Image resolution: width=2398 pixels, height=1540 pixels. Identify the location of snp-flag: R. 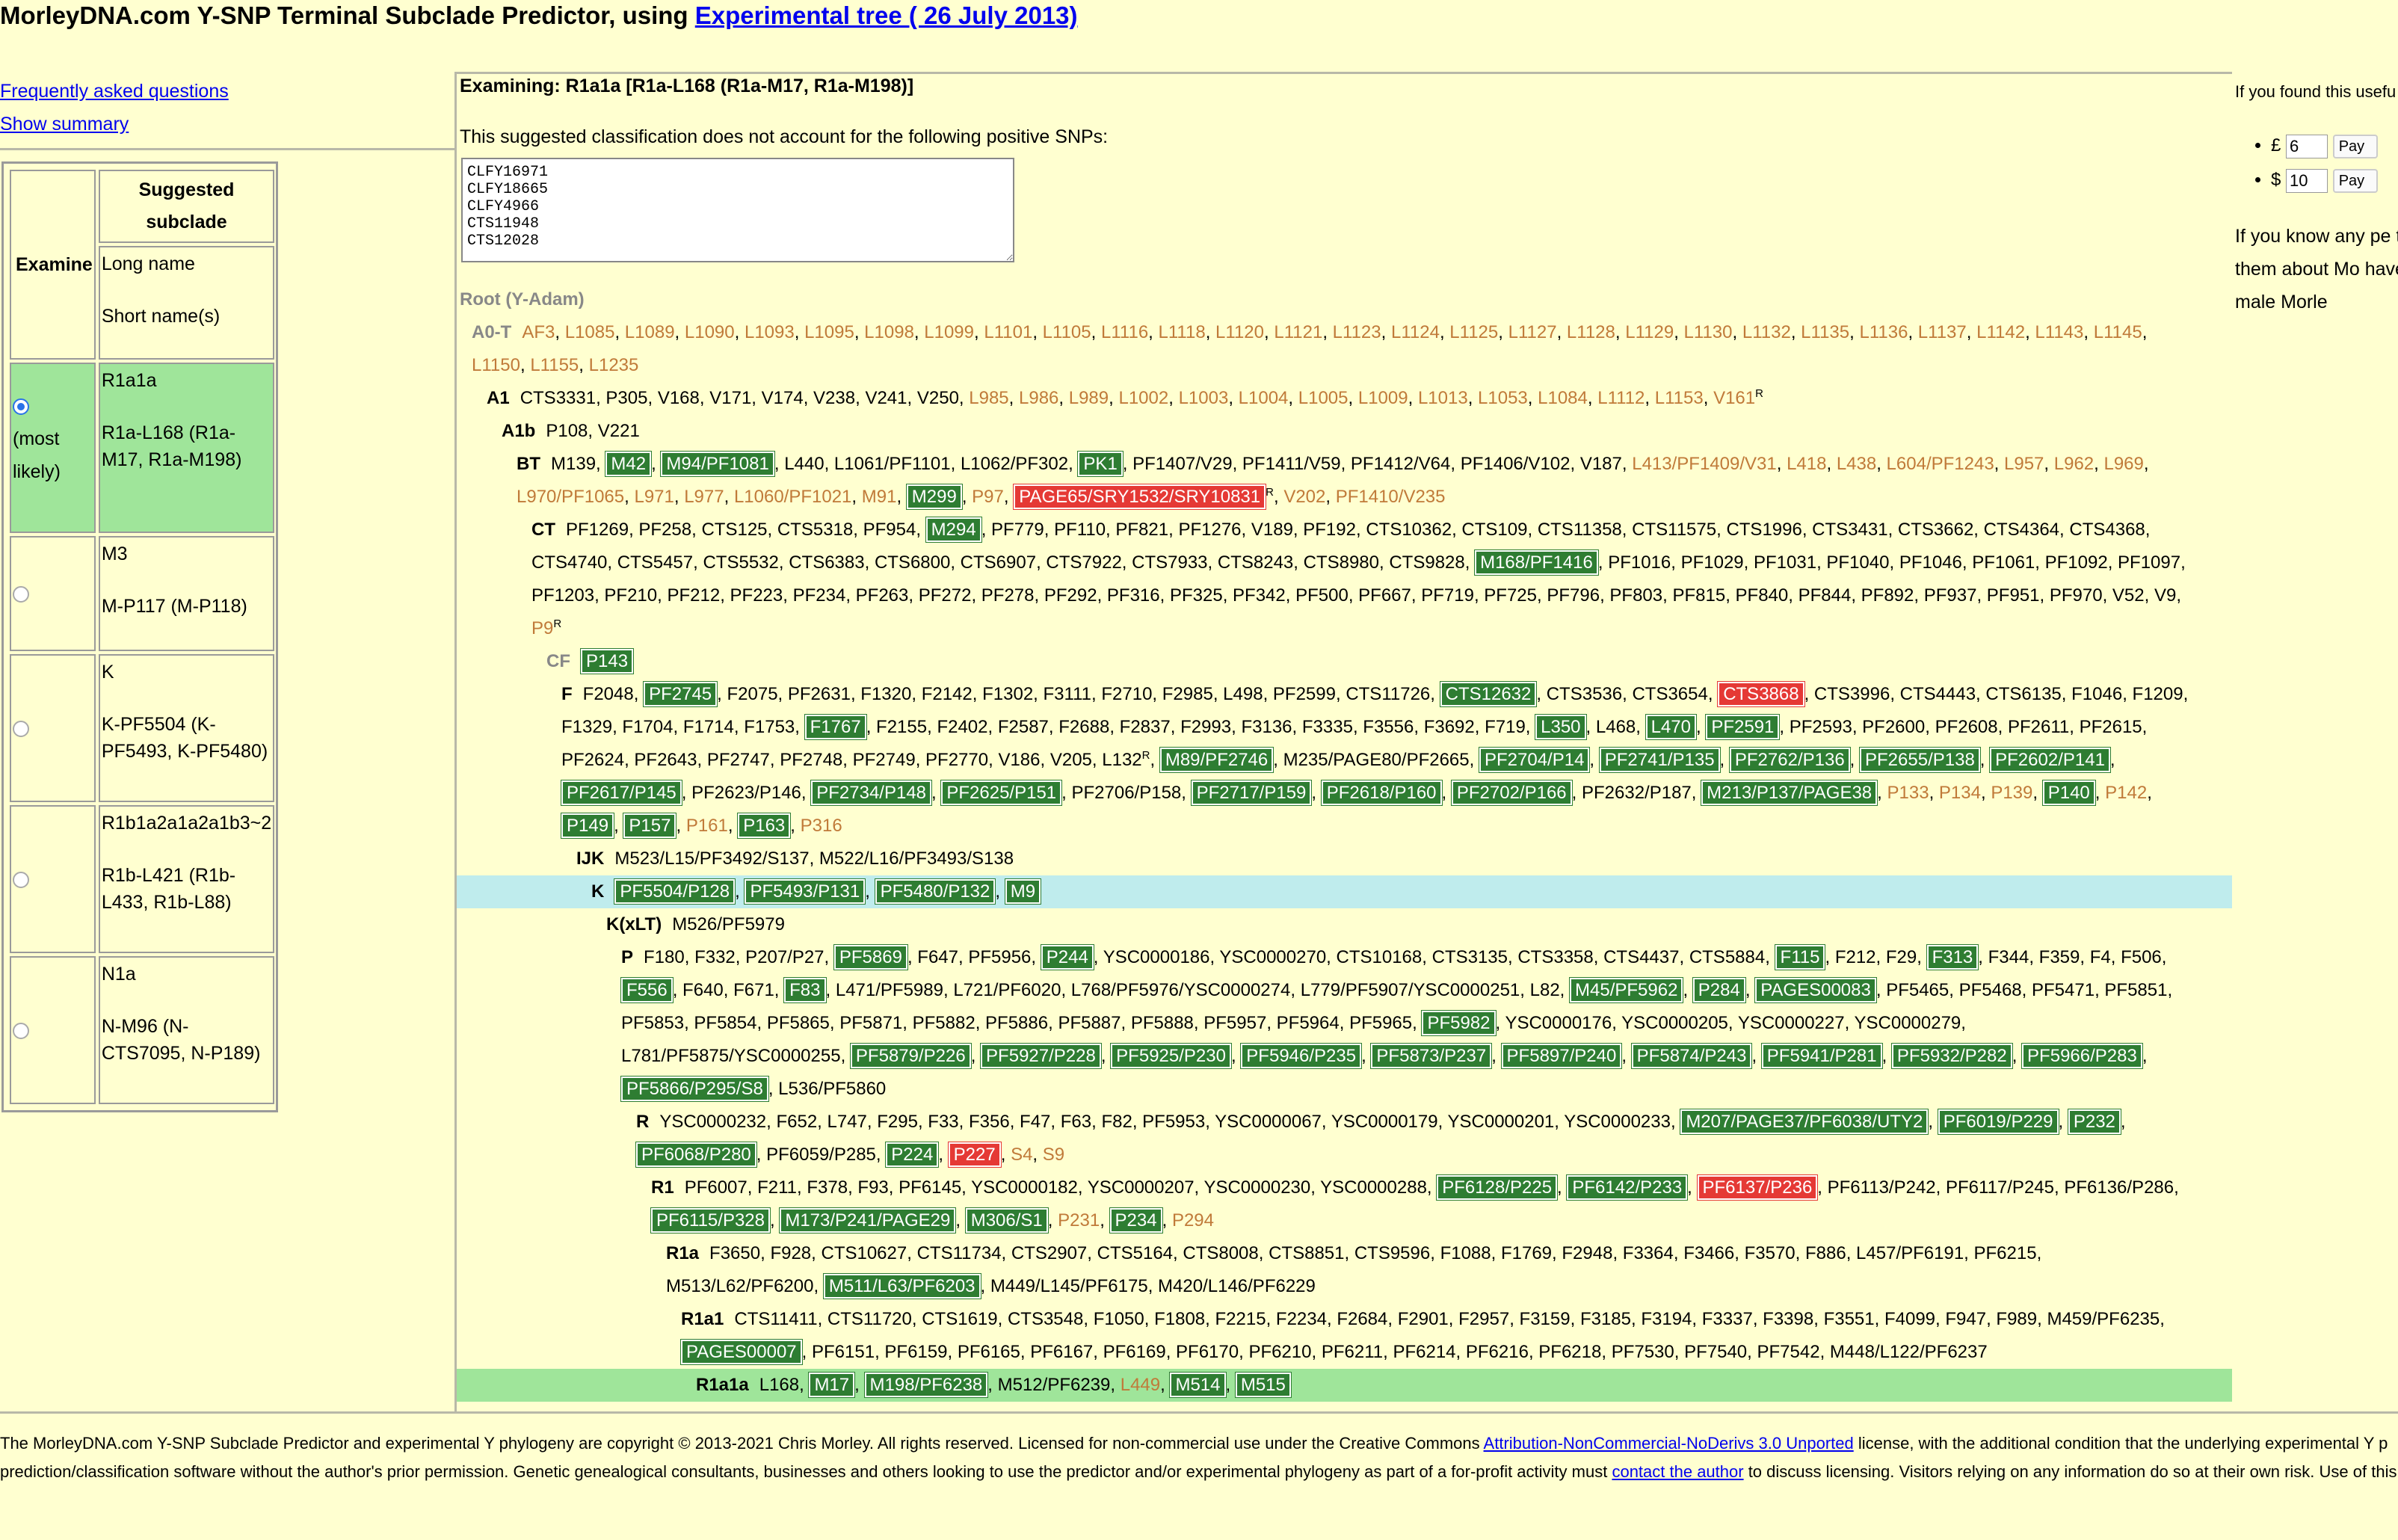
(1145, 755).